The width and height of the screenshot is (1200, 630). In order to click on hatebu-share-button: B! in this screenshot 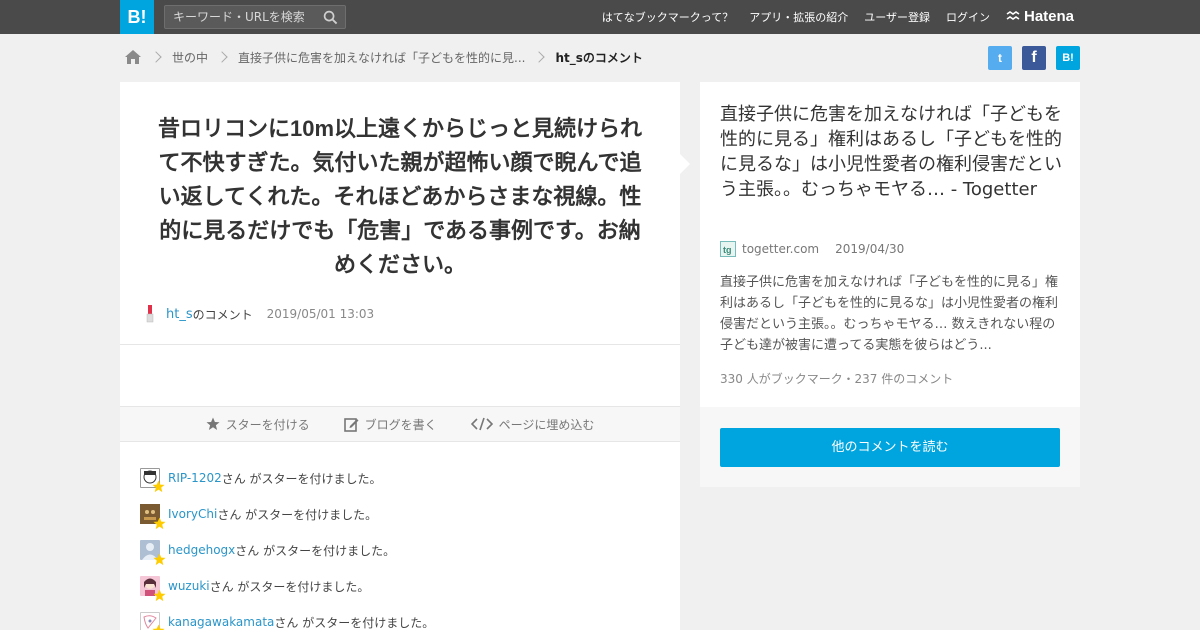, I will do `click(1068, 58)`.